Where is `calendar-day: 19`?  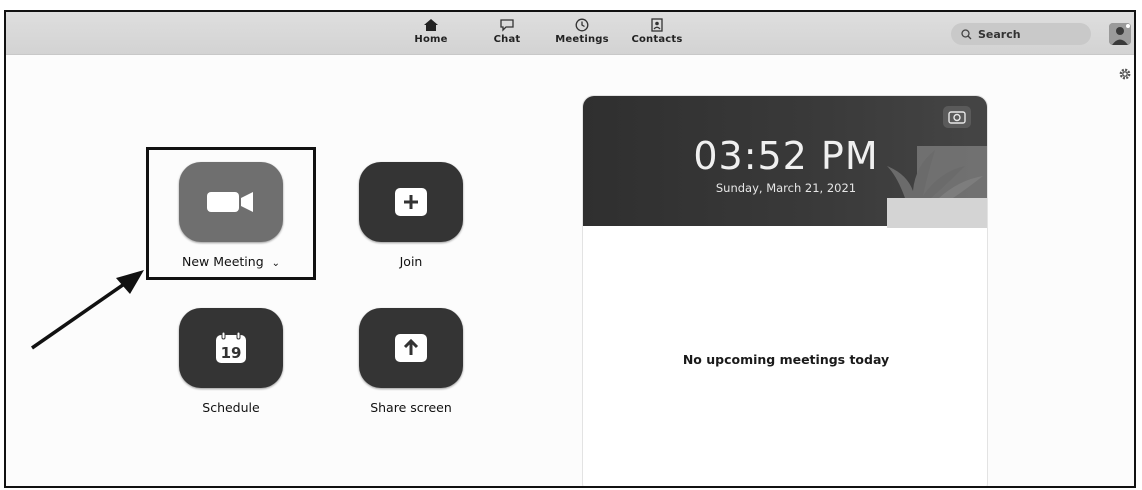
calendar-day: 19 is located at coordinates (231, 353).